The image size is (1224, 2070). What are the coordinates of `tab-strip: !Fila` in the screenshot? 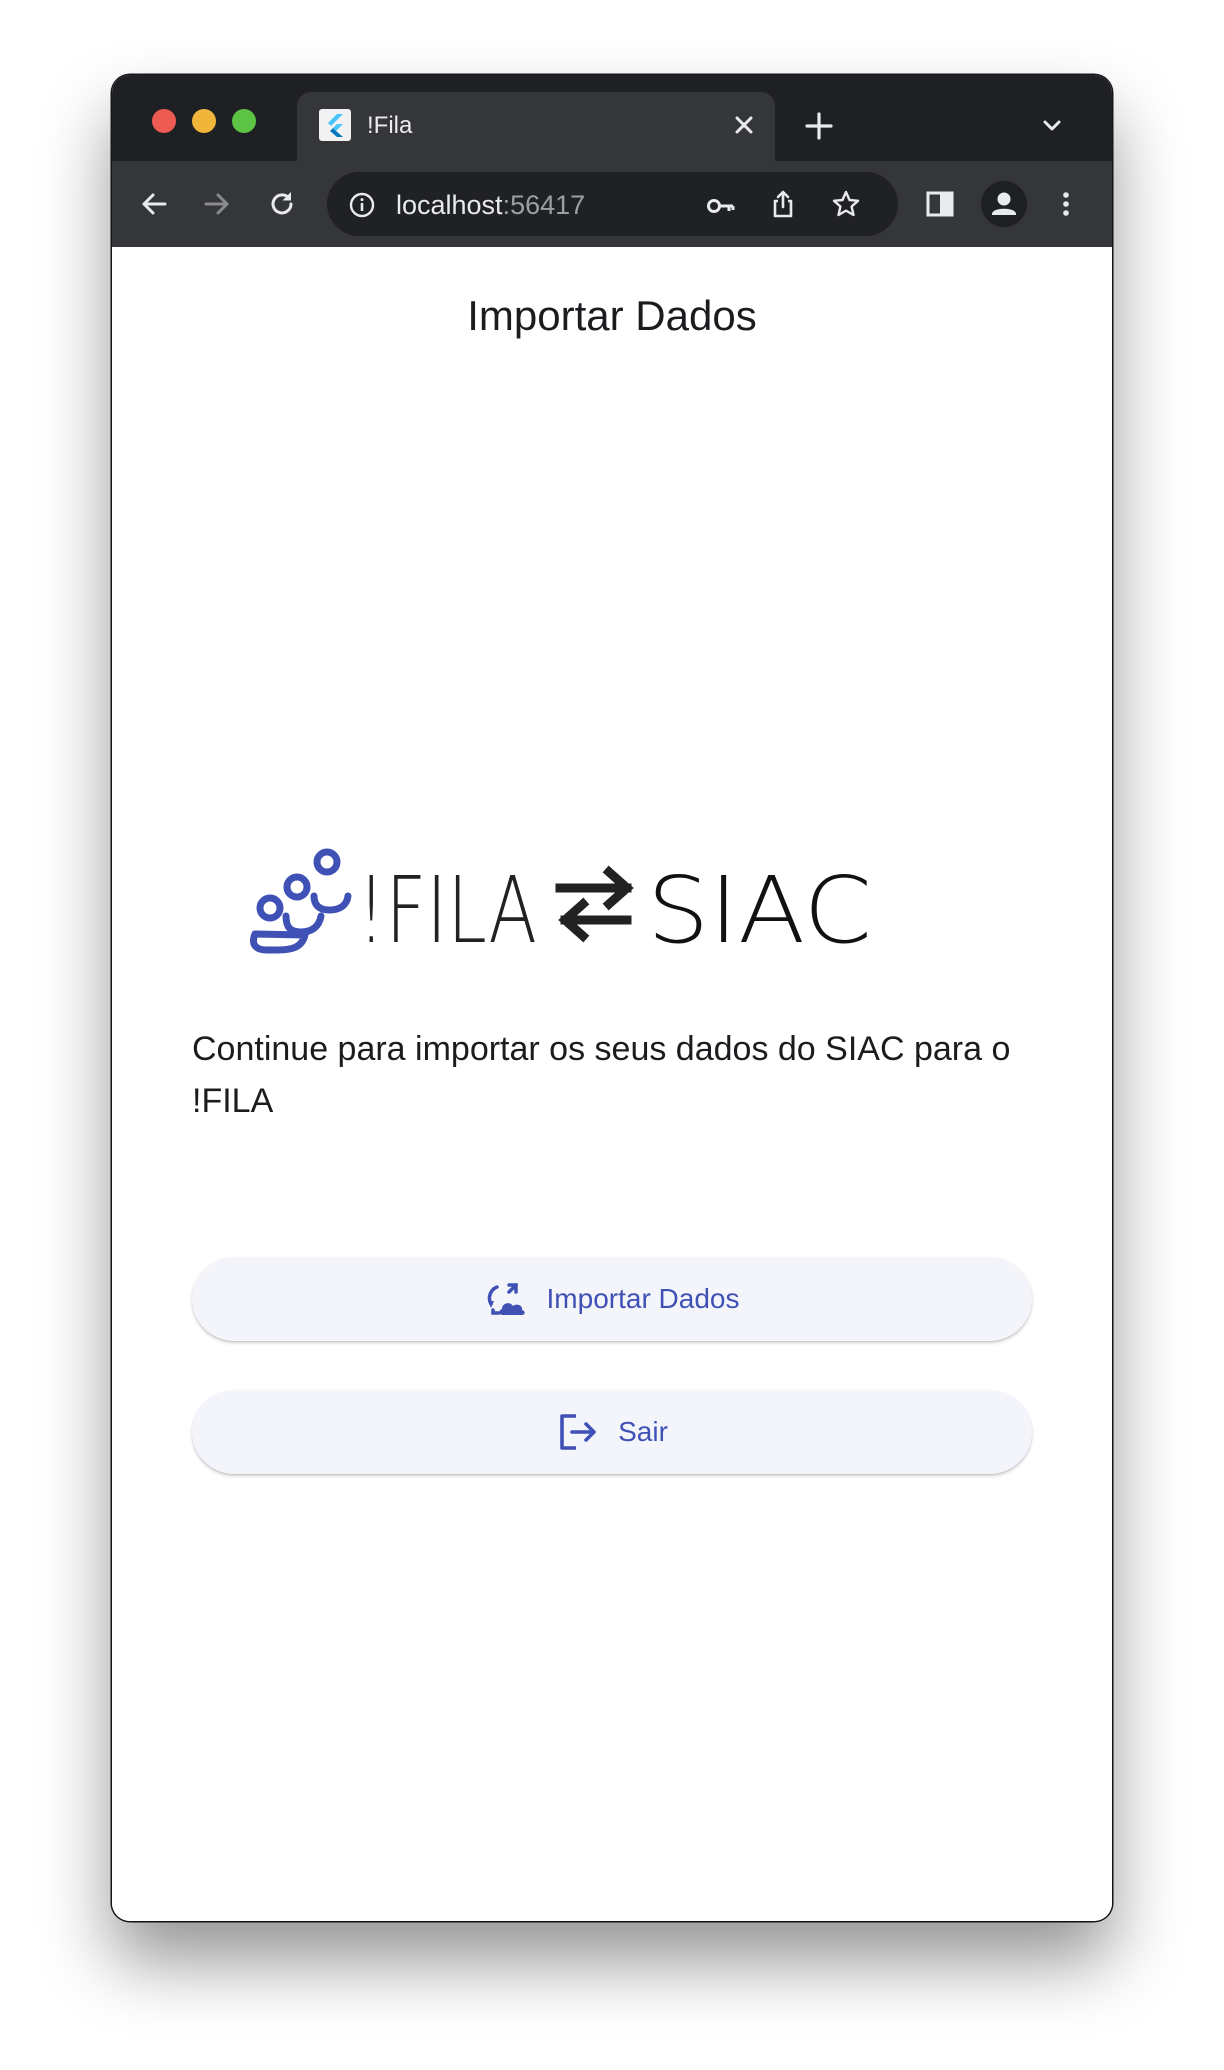 It's located at (612, 118).